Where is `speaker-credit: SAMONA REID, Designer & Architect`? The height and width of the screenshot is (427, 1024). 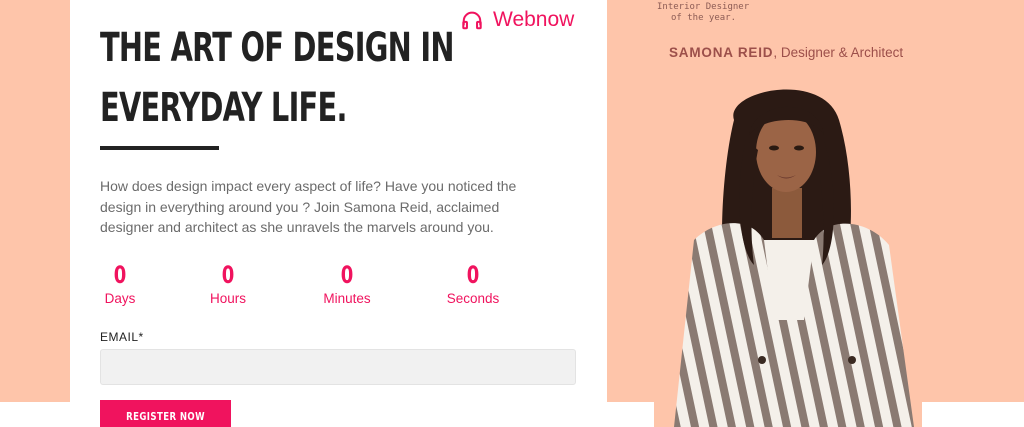
speaker-credit: SAMONA REID, Designer & Architect is located at coordinates (786, 52).